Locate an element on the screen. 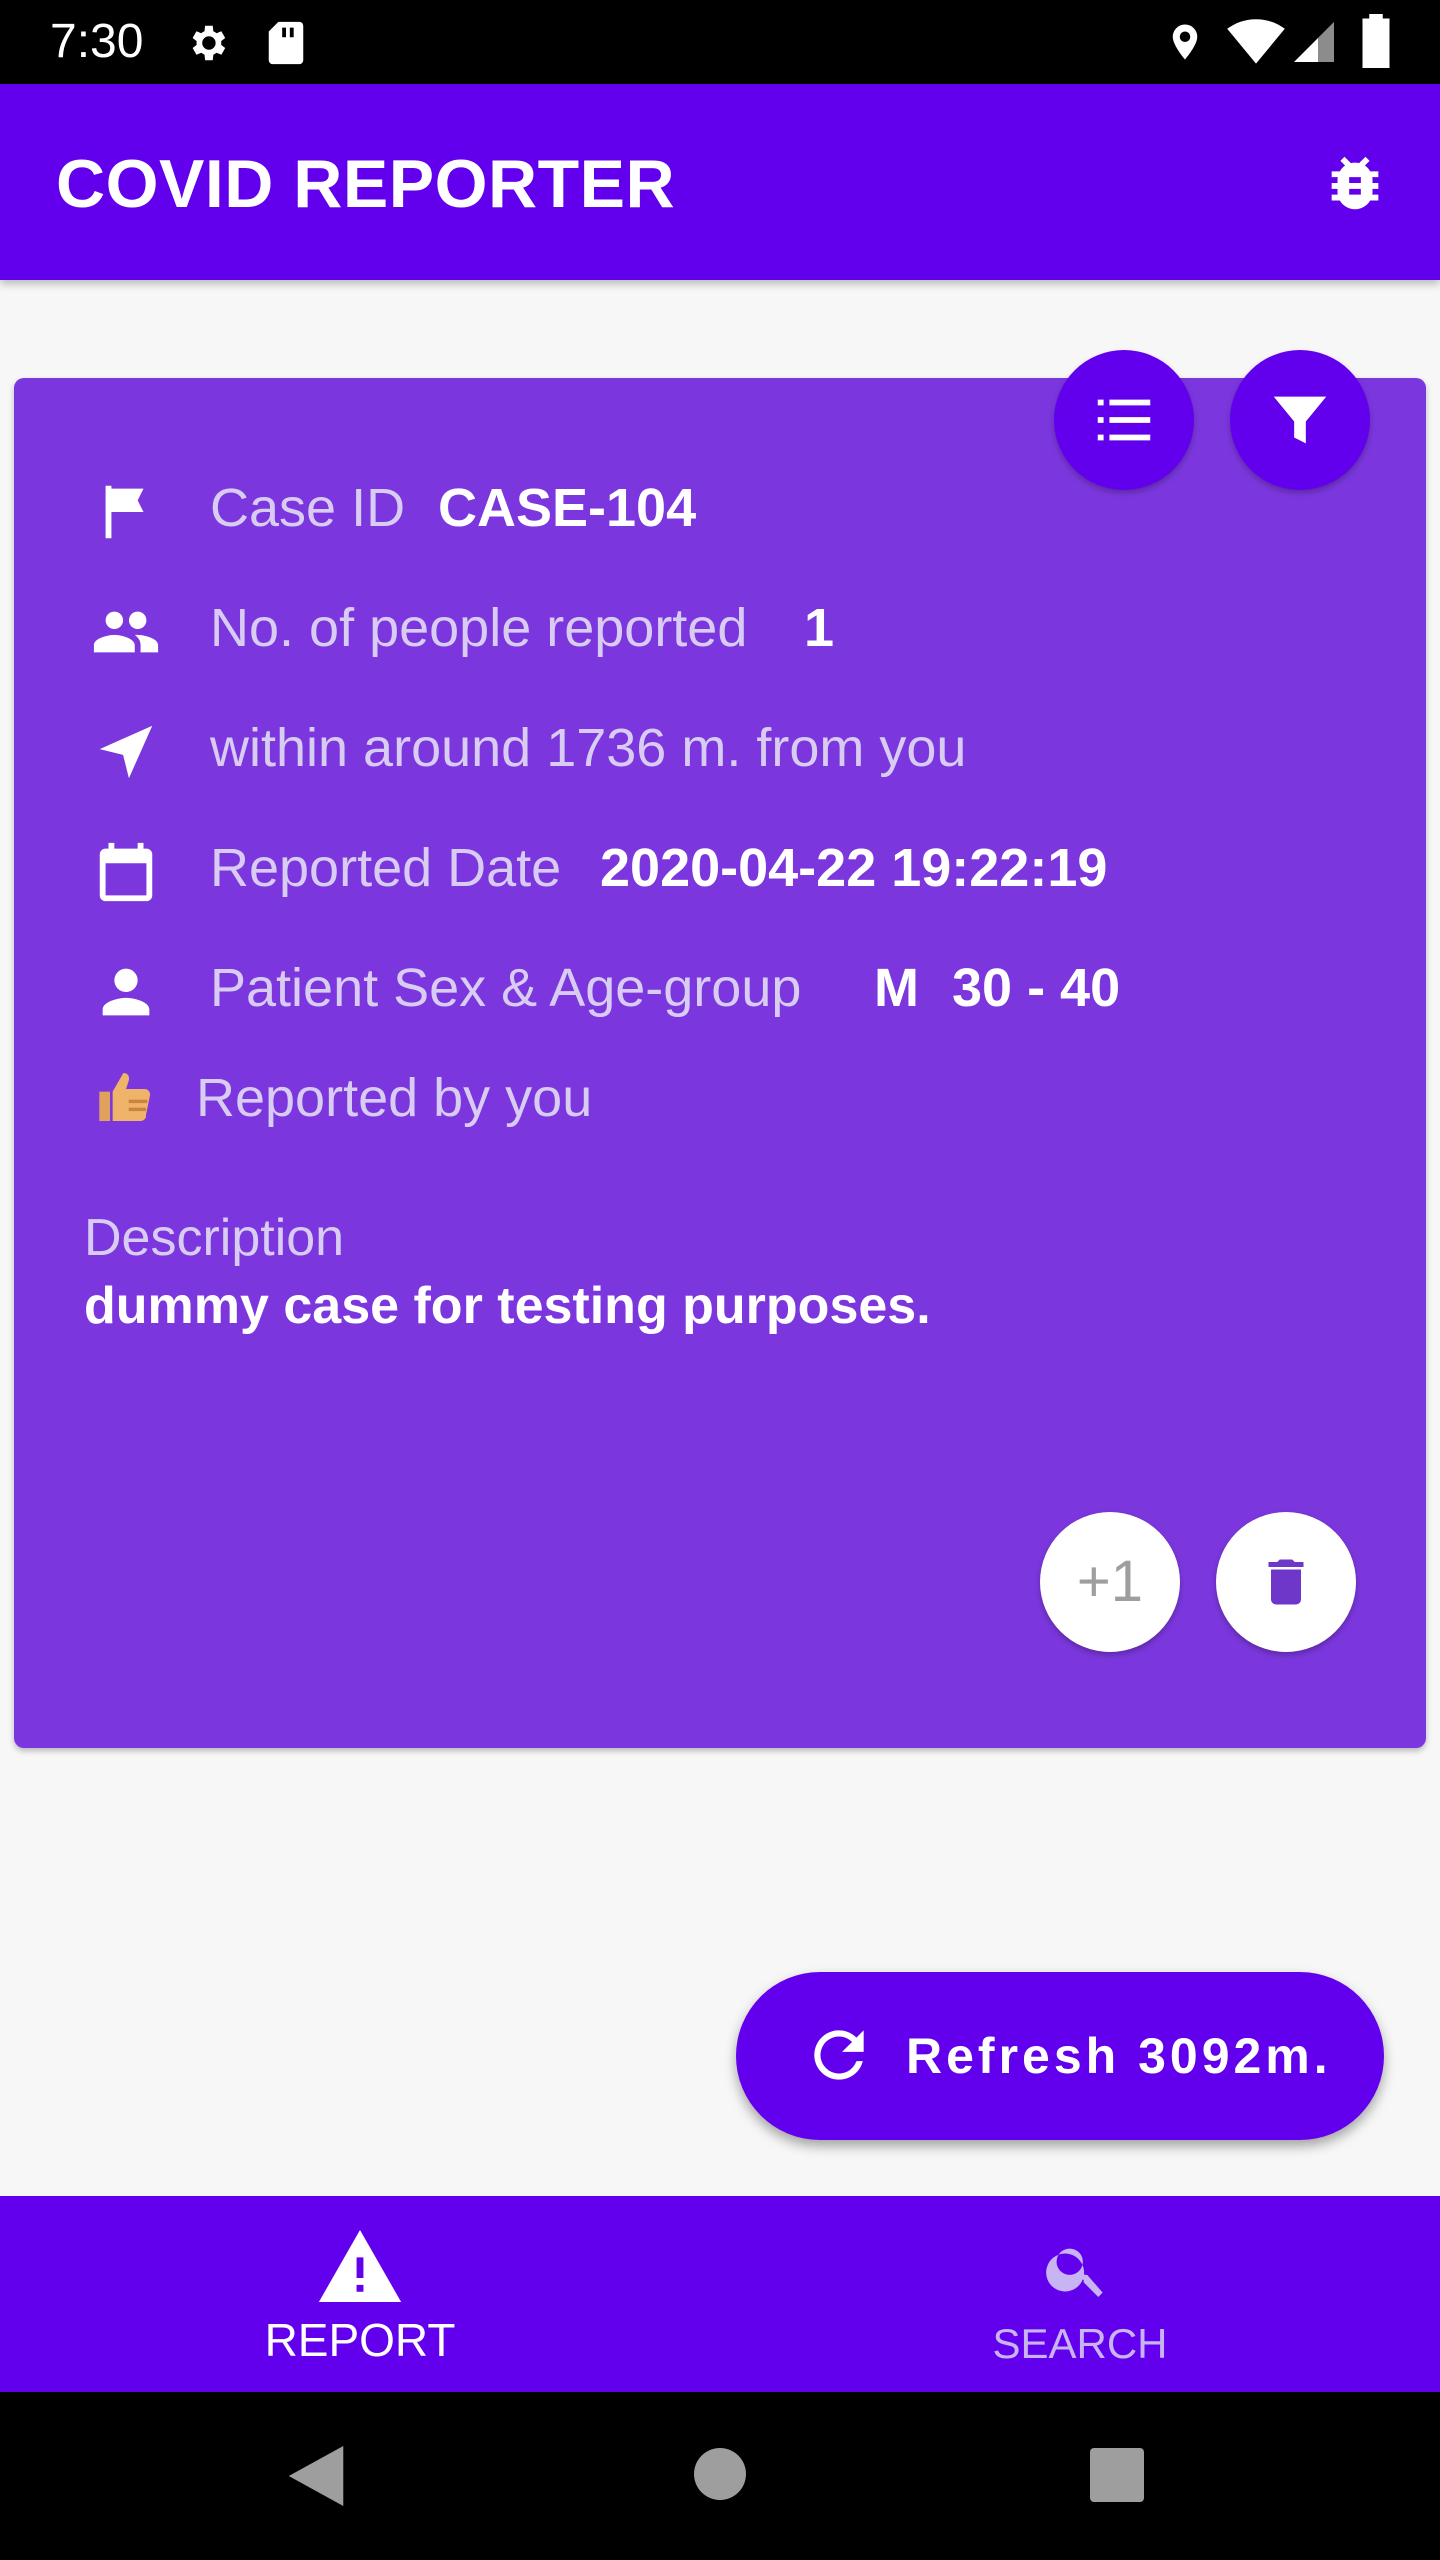 The height and width of the screenshot is (2560, 1440). nav-label-search: SEARCH is located at coordinates (1080, 2343).